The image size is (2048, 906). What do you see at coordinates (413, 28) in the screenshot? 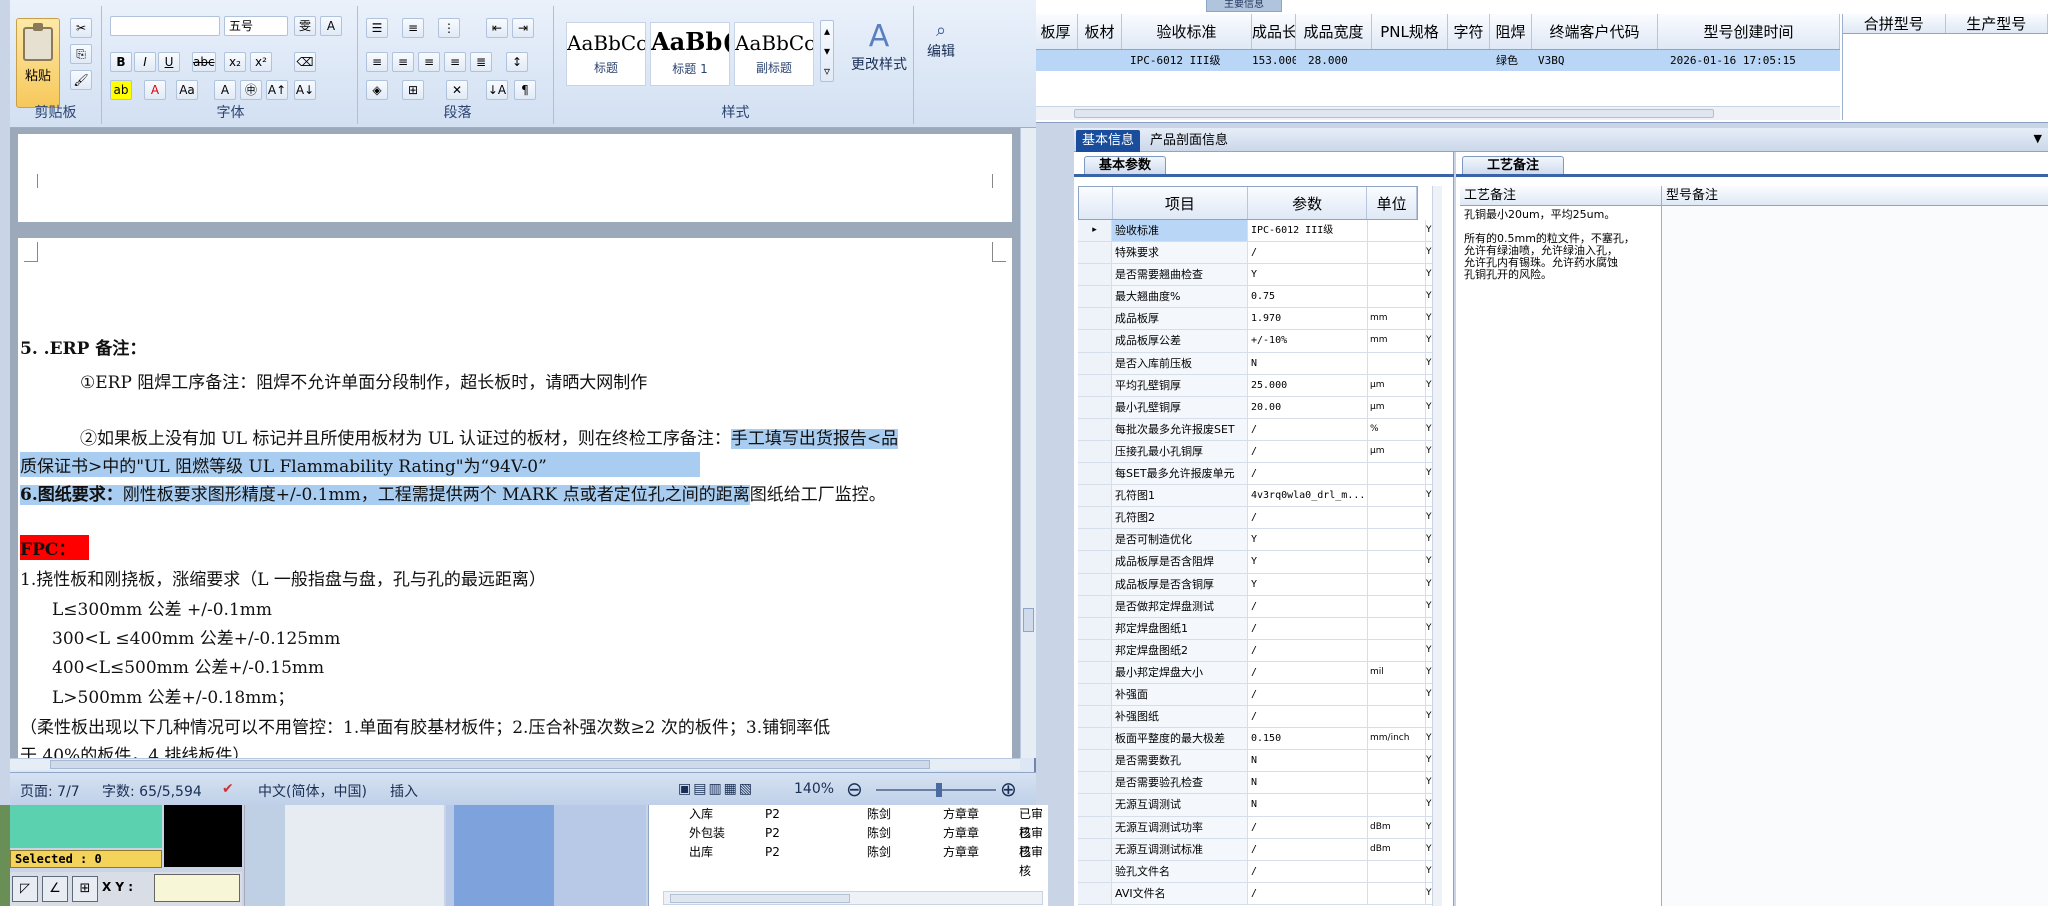
I see `numbering-icon: ≡` at bounding box center [413, 28].